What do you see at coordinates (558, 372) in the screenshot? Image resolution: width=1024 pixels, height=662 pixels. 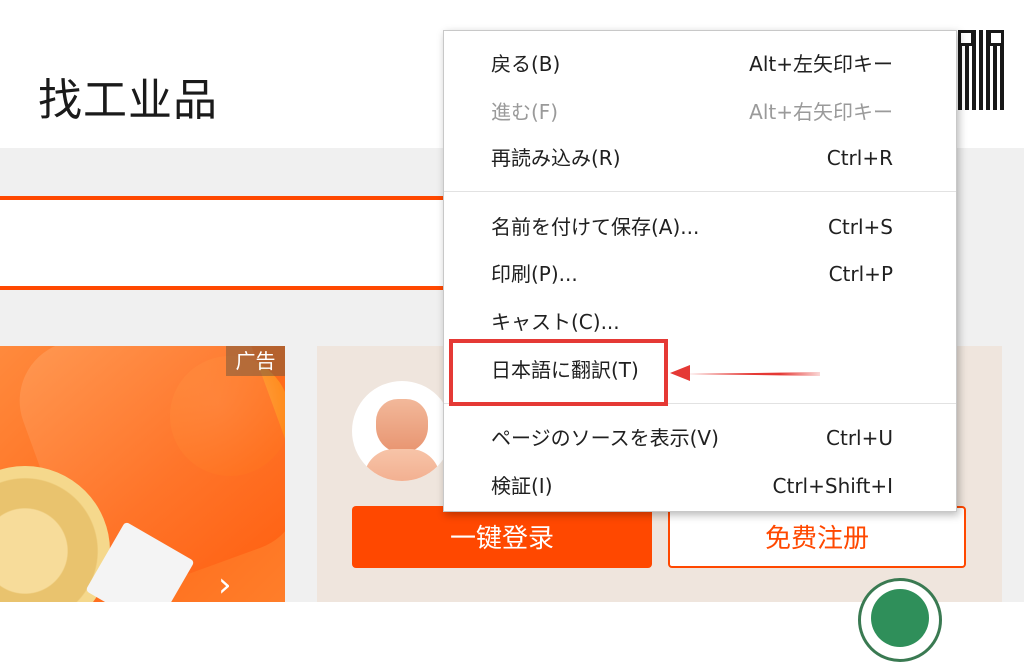 I see `highlight-box` at bounding box center [558, 372].